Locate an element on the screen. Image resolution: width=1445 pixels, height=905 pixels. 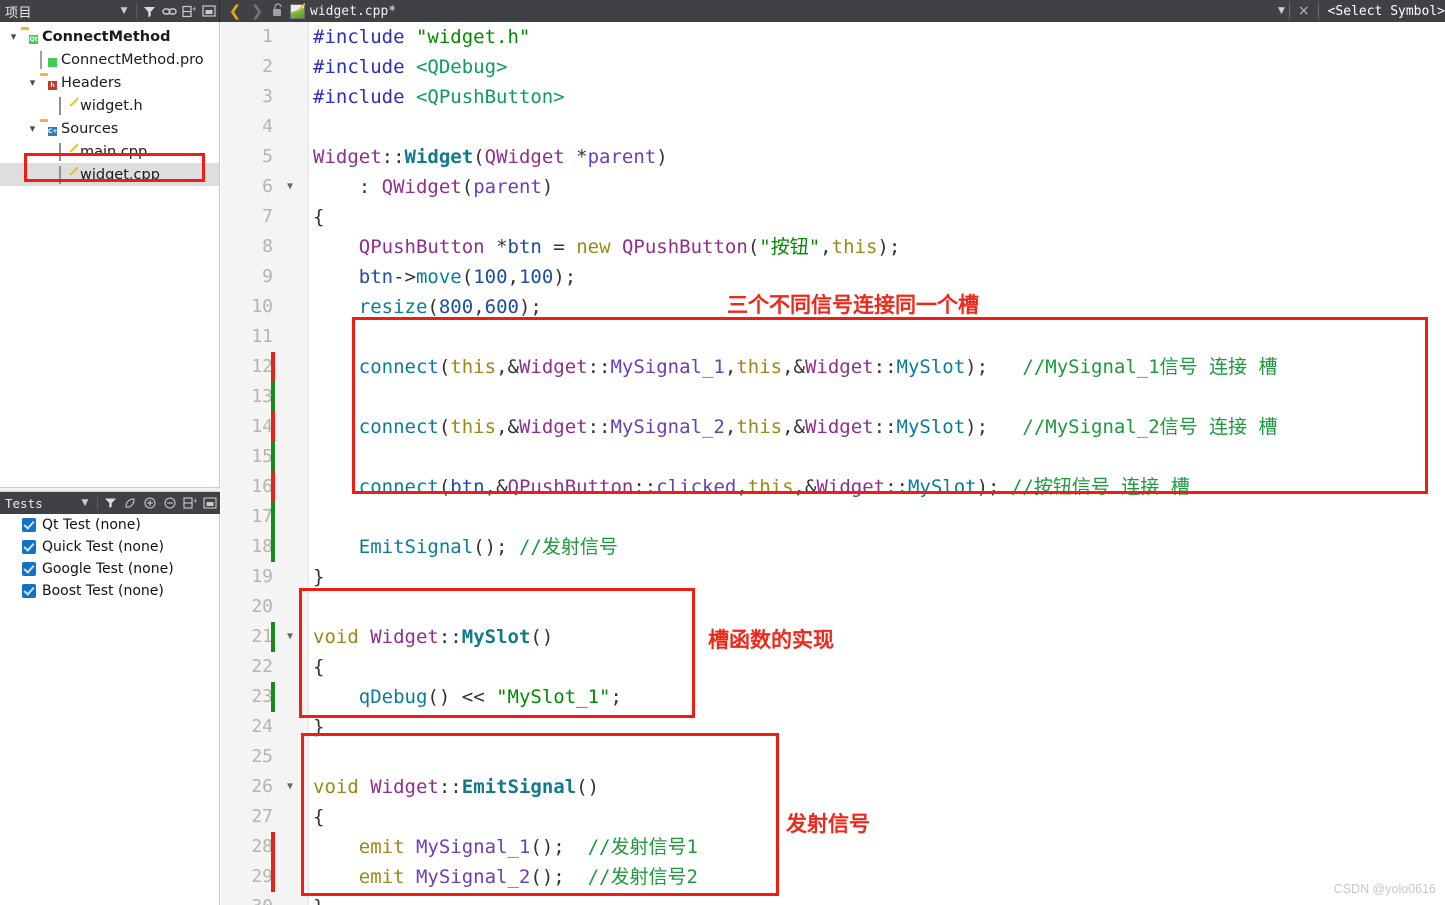
expand-all-icon is located at coordinates (150, 503).